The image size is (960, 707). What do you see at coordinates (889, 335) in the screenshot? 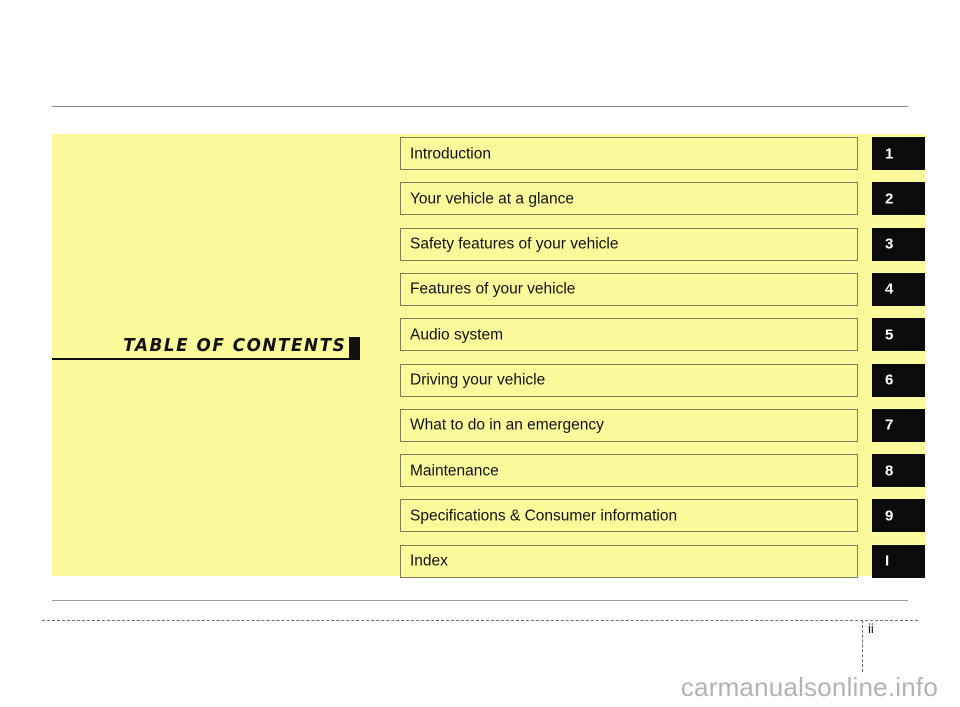
I see `section-tab-number: 5` at bounding box center [889, 335].